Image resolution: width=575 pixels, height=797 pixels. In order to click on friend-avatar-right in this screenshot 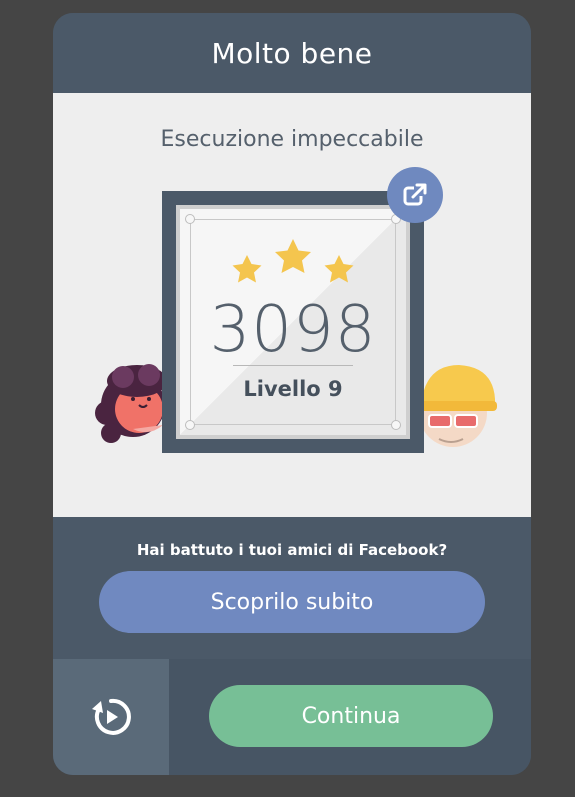, I will do `click(458, 406)`.